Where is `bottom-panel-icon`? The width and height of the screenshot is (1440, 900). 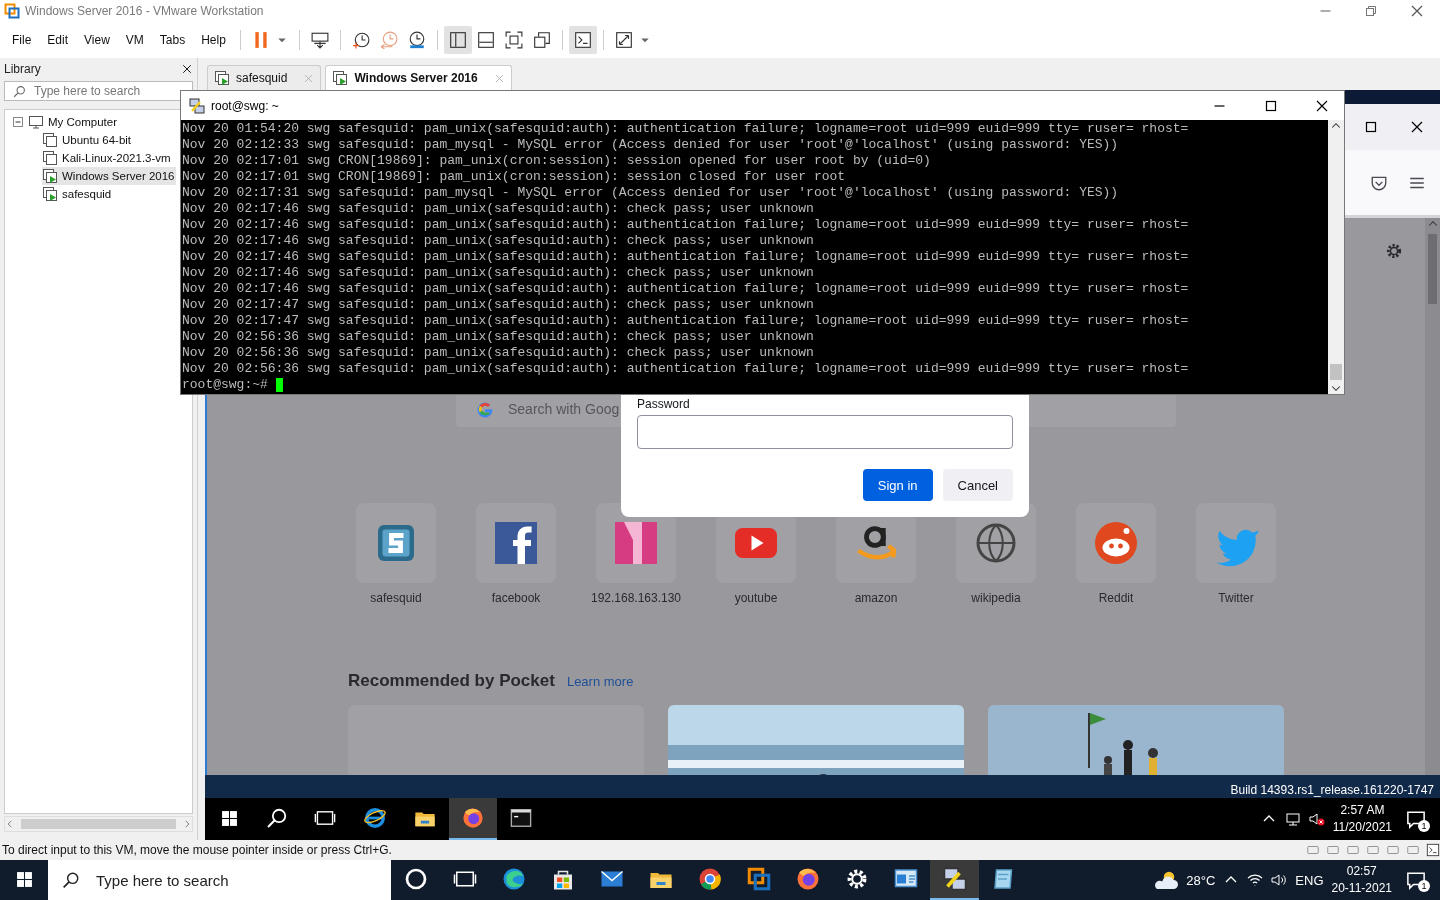
bottom-panel-icon is located at coordinates (485, 40).